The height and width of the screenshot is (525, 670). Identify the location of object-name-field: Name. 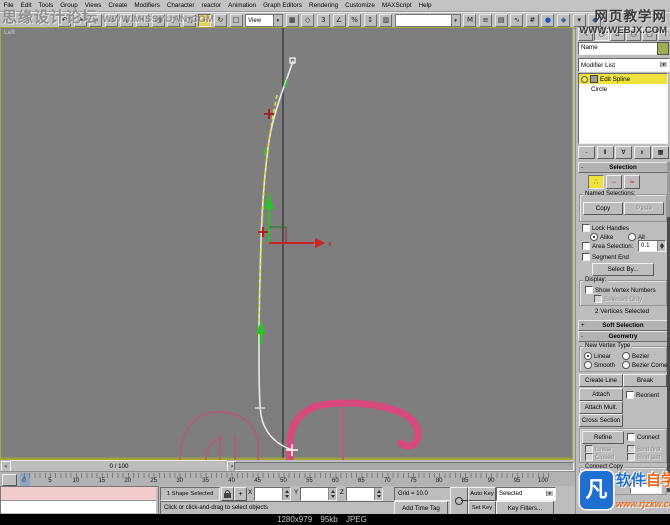
(618, 48).